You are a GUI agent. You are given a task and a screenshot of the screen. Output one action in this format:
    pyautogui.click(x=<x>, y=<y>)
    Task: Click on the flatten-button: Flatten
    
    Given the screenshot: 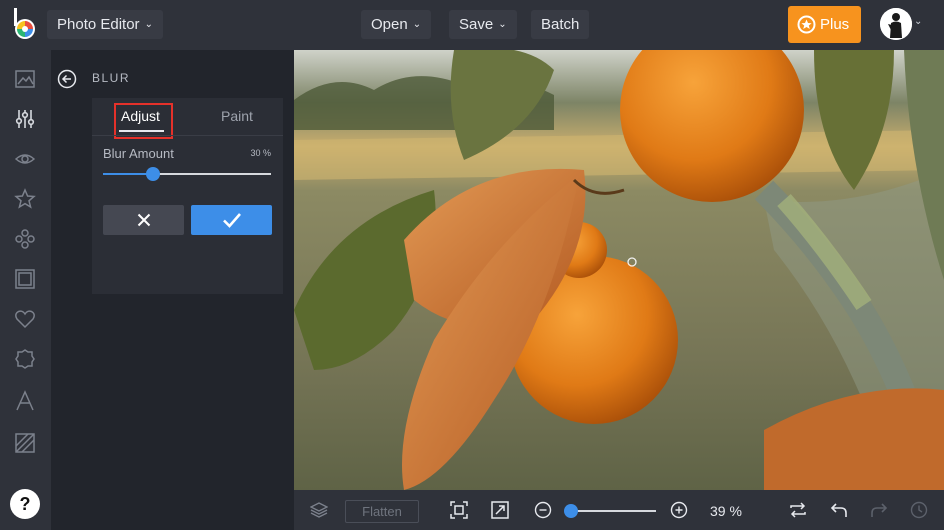 What is the action you would take?
    pyautogui.click(x=382, y=511)
    